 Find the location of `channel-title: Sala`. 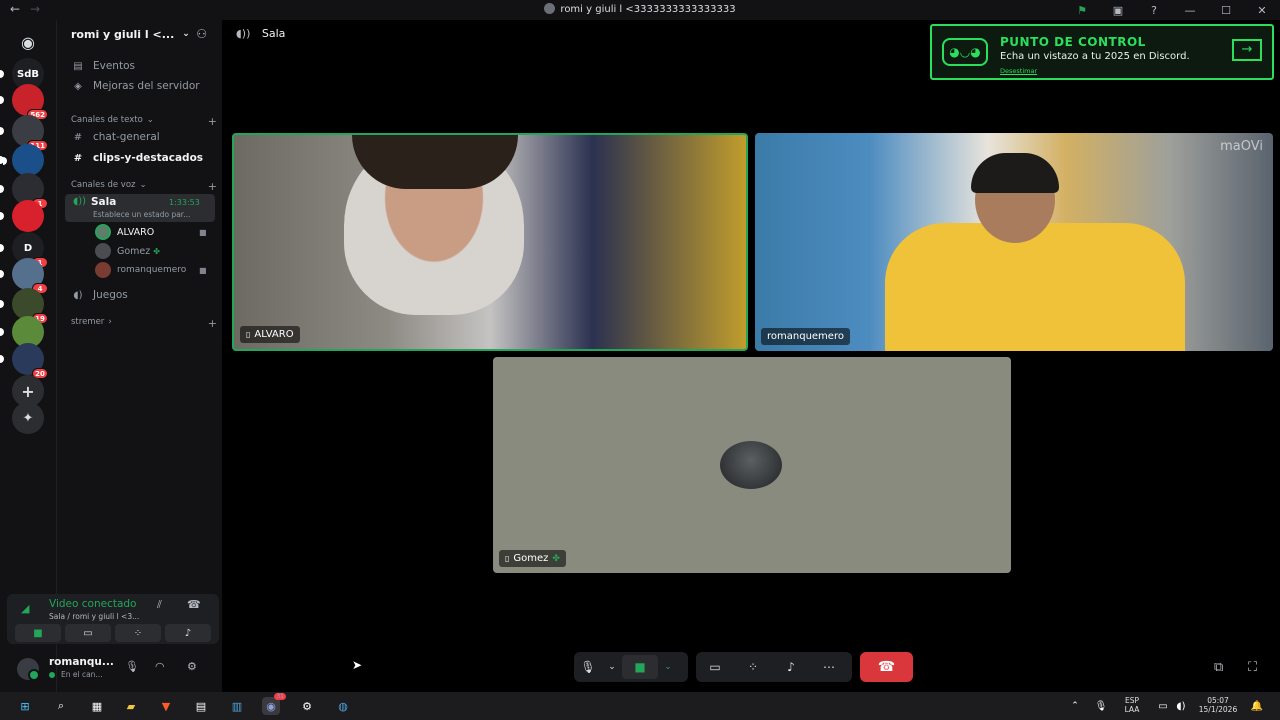

channel-title: Sala is located at coordinates (273, 33).